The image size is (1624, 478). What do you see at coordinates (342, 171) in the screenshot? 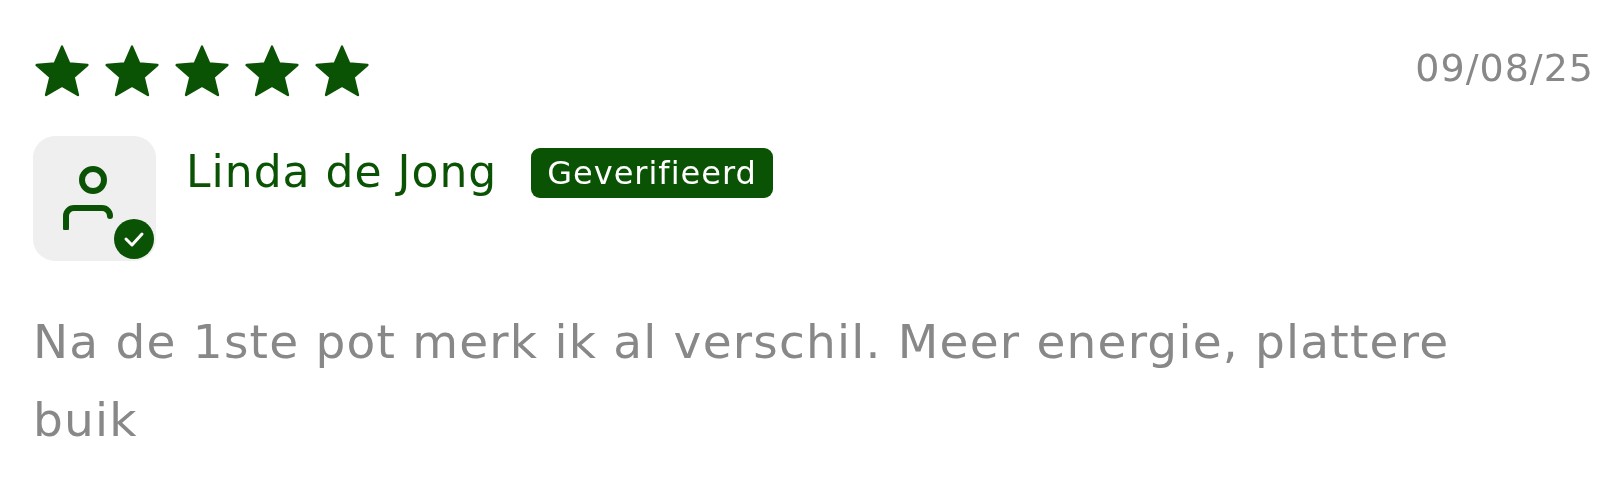
I see `reviewer-name: Linda de Jong` at bounding box center [342, 171].